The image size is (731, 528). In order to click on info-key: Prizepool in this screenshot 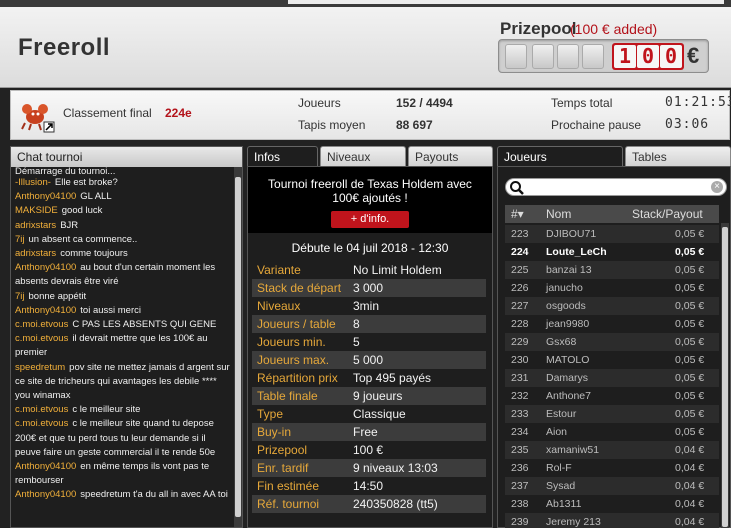, I will do `click(282, 450)`.